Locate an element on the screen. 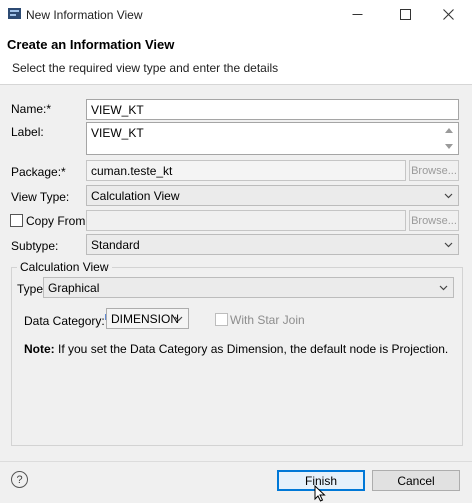 The width and height of the screenshot is (472, 503). data-category-value: DIMENSION is located at coordinates (145, 319).